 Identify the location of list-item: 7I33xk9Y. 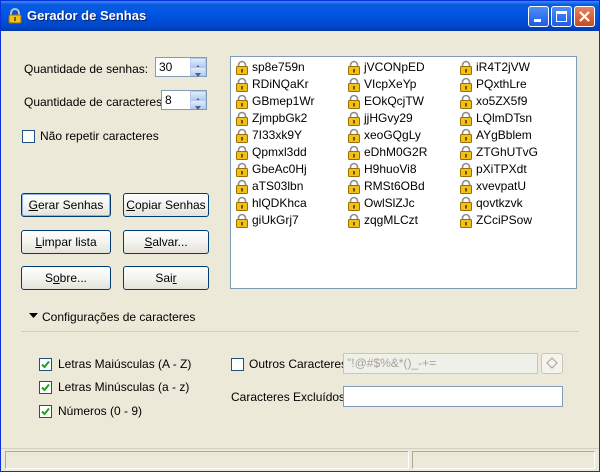
(274, 135).